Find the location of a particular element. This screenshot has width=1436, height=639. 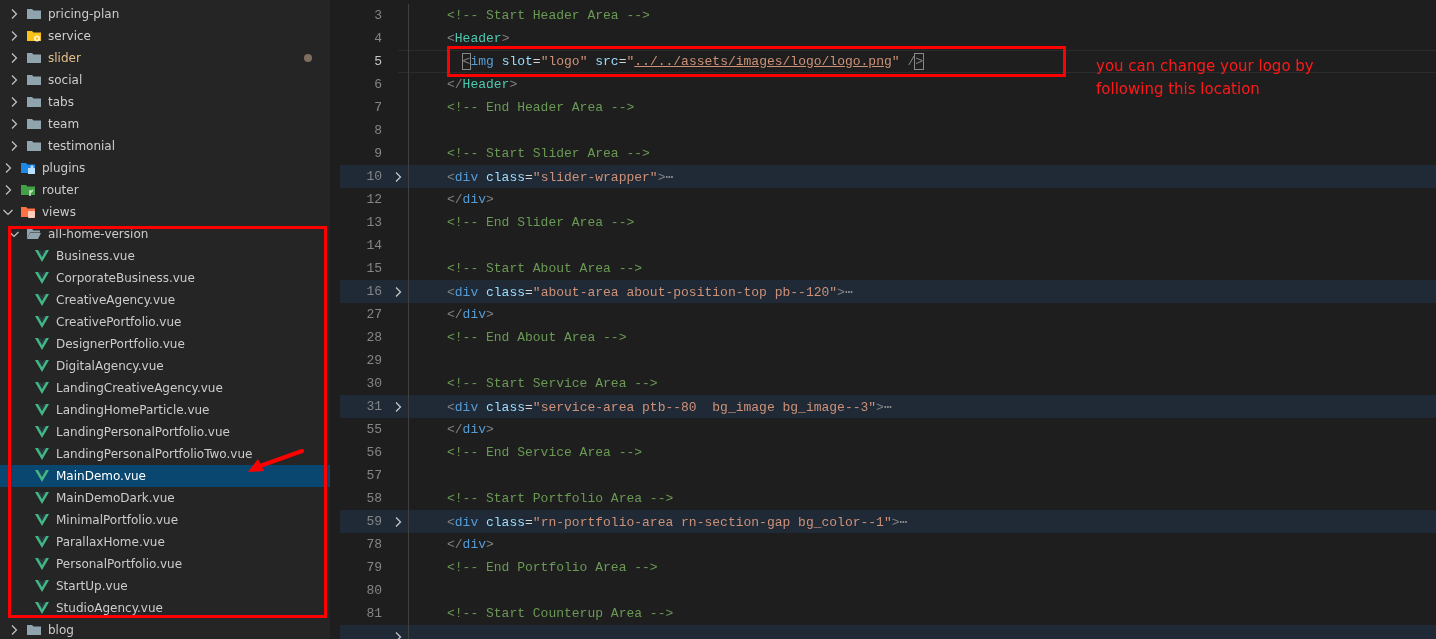

tree-item: LandingHomeParticle.vue is located at coordinates (165, 410).